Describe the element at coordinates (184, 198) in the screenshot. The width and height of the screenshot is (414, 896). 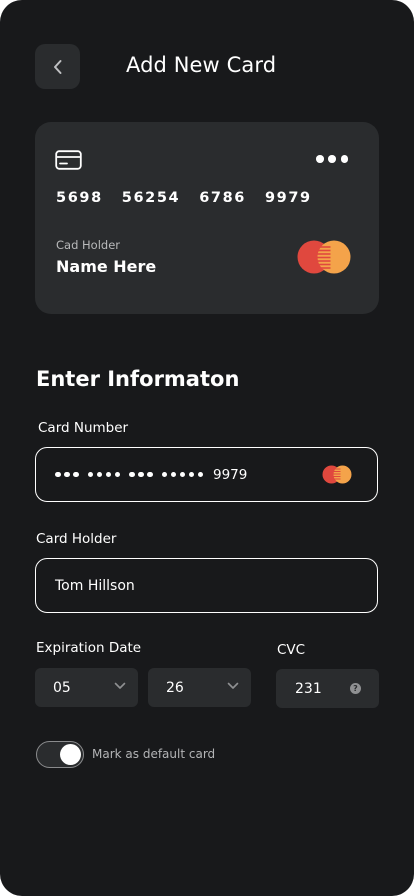
I see `card-number-display: 5698 56254 6786 9979` at that location.